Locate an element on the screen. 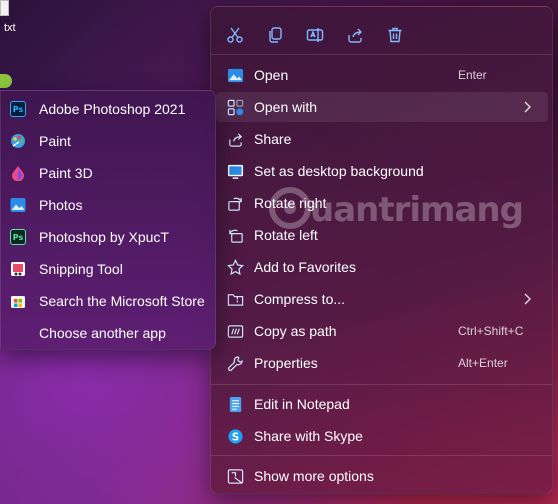 The image size is (558, 504). menu-item-label: Open is located at coordinates (271, 75).